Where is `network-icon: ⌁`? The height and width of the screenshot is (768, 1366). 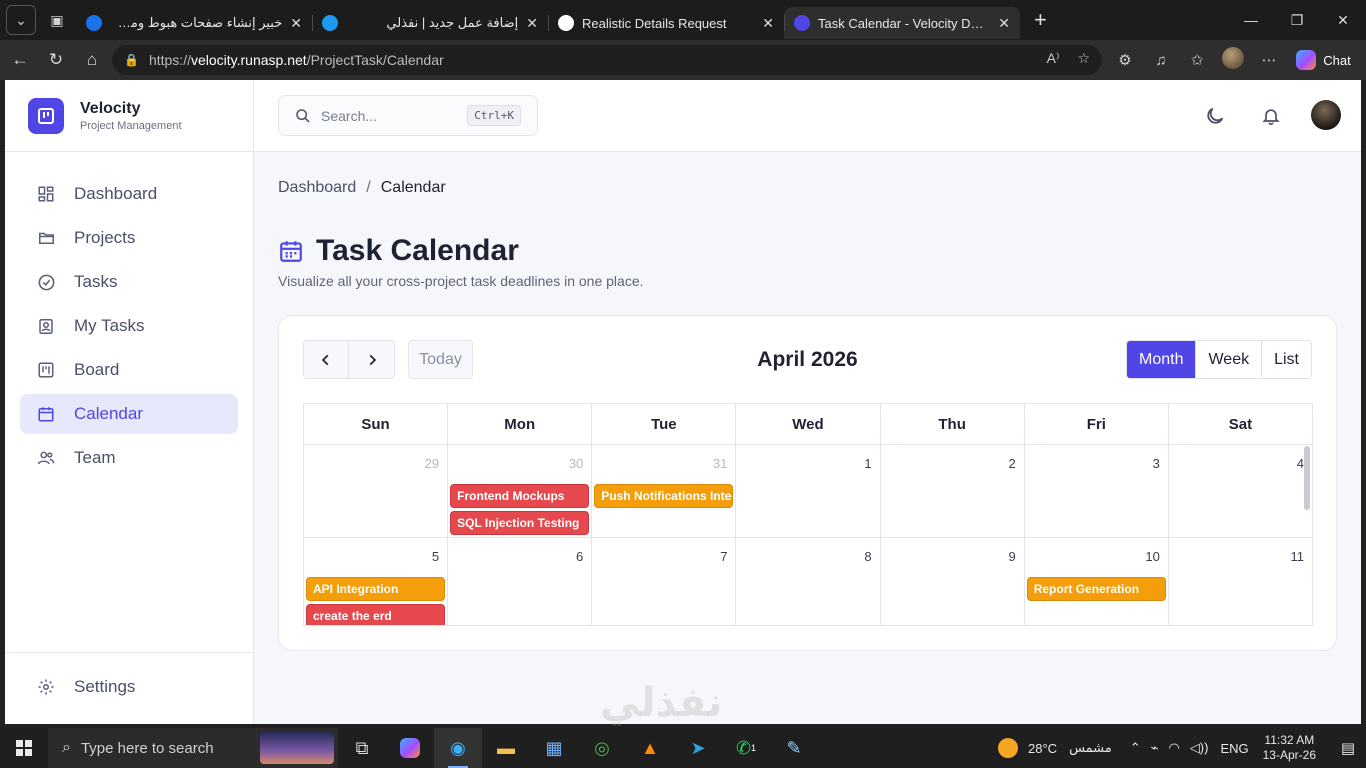
network-icon: ⌁ is located at coordinates (1155, 748).